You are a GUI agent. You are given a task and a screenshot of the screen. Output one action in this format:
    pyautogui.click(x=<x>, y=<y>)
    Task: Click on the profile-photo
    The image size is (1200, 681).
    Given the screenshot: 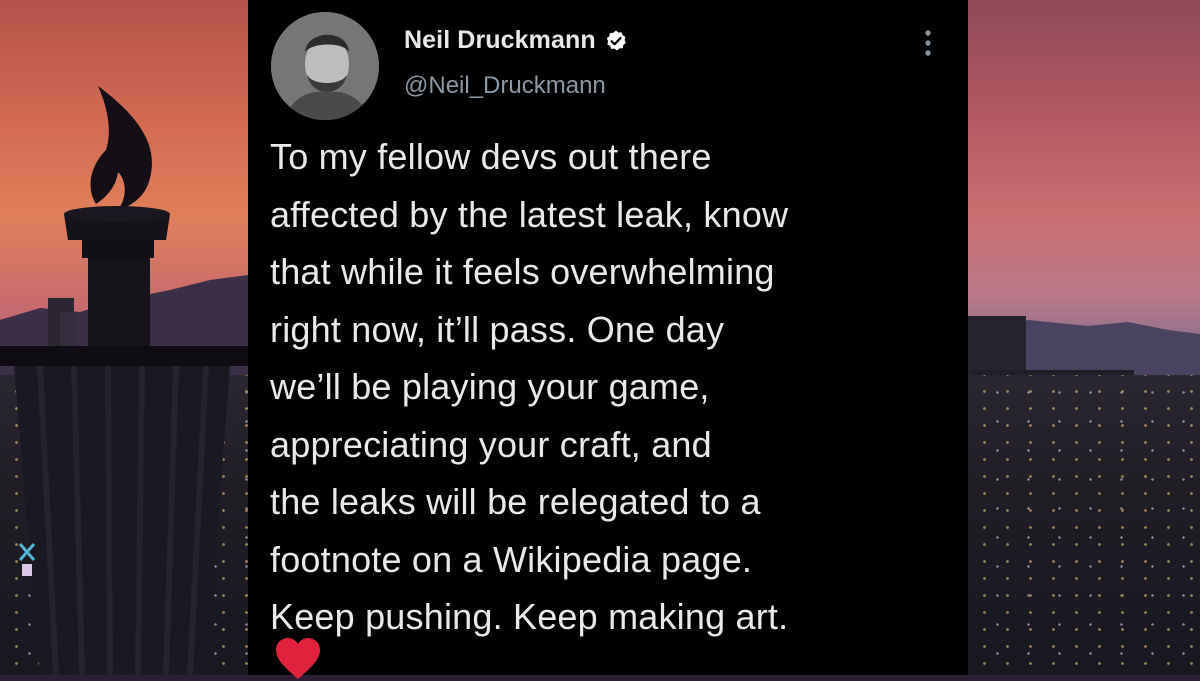 What is the action you would take?
    pyautogui.click(x=325, y=66)
    